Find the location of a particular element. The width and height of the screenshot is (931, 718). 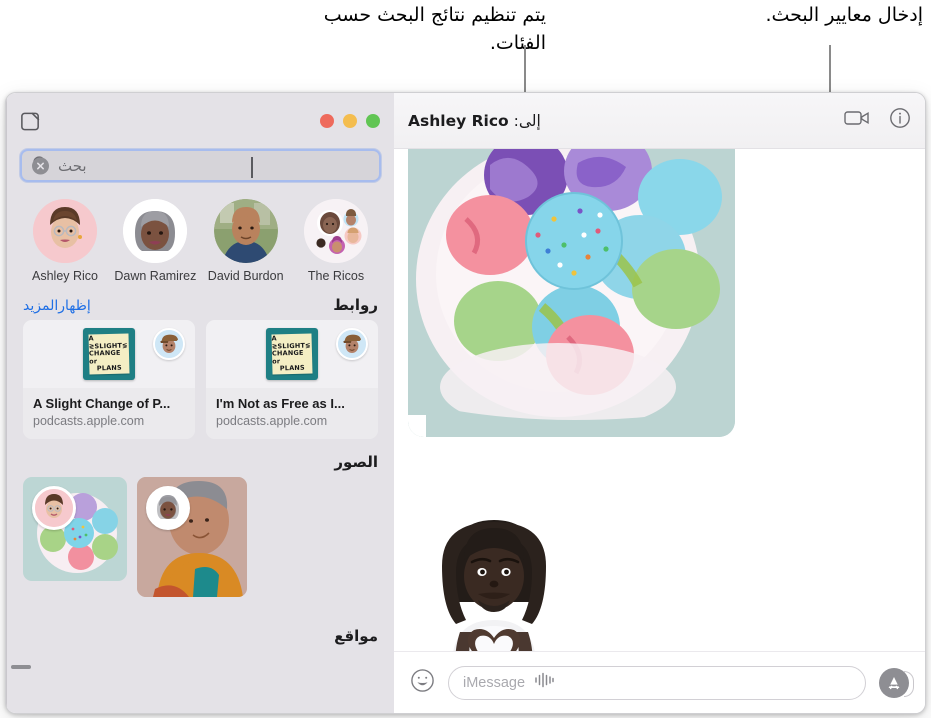

imessage-input: iMessage is located at coordinates (657, 682).